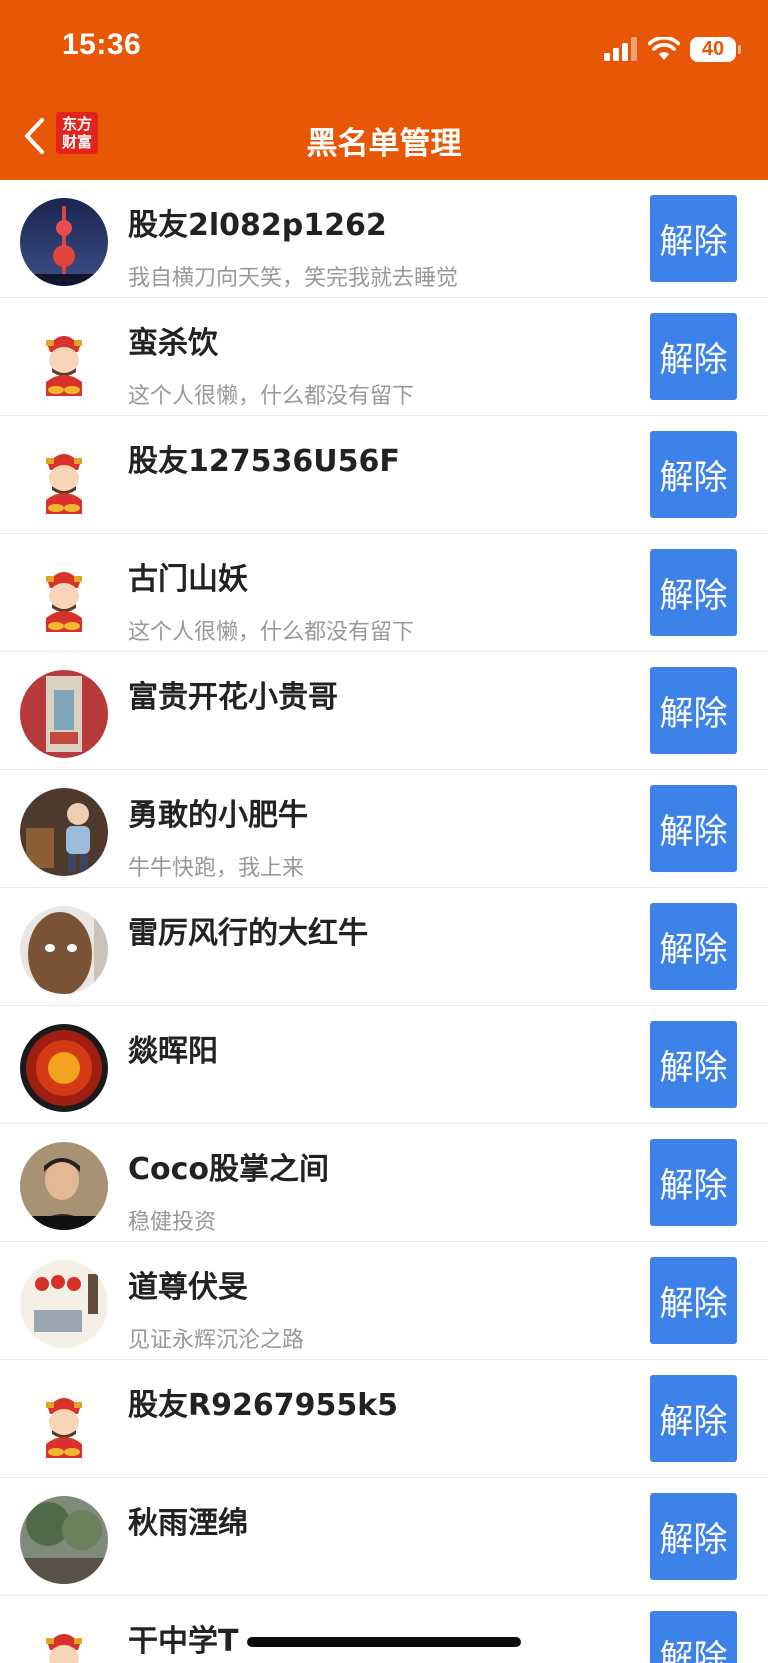 The image size is (768, 1663). What do you see at coordinates (384, 829) in the screenshot?
I see `list-item: 勇敢的小肥牛牛牛快跑，我上来 解除` at bounding box center [384, 829].